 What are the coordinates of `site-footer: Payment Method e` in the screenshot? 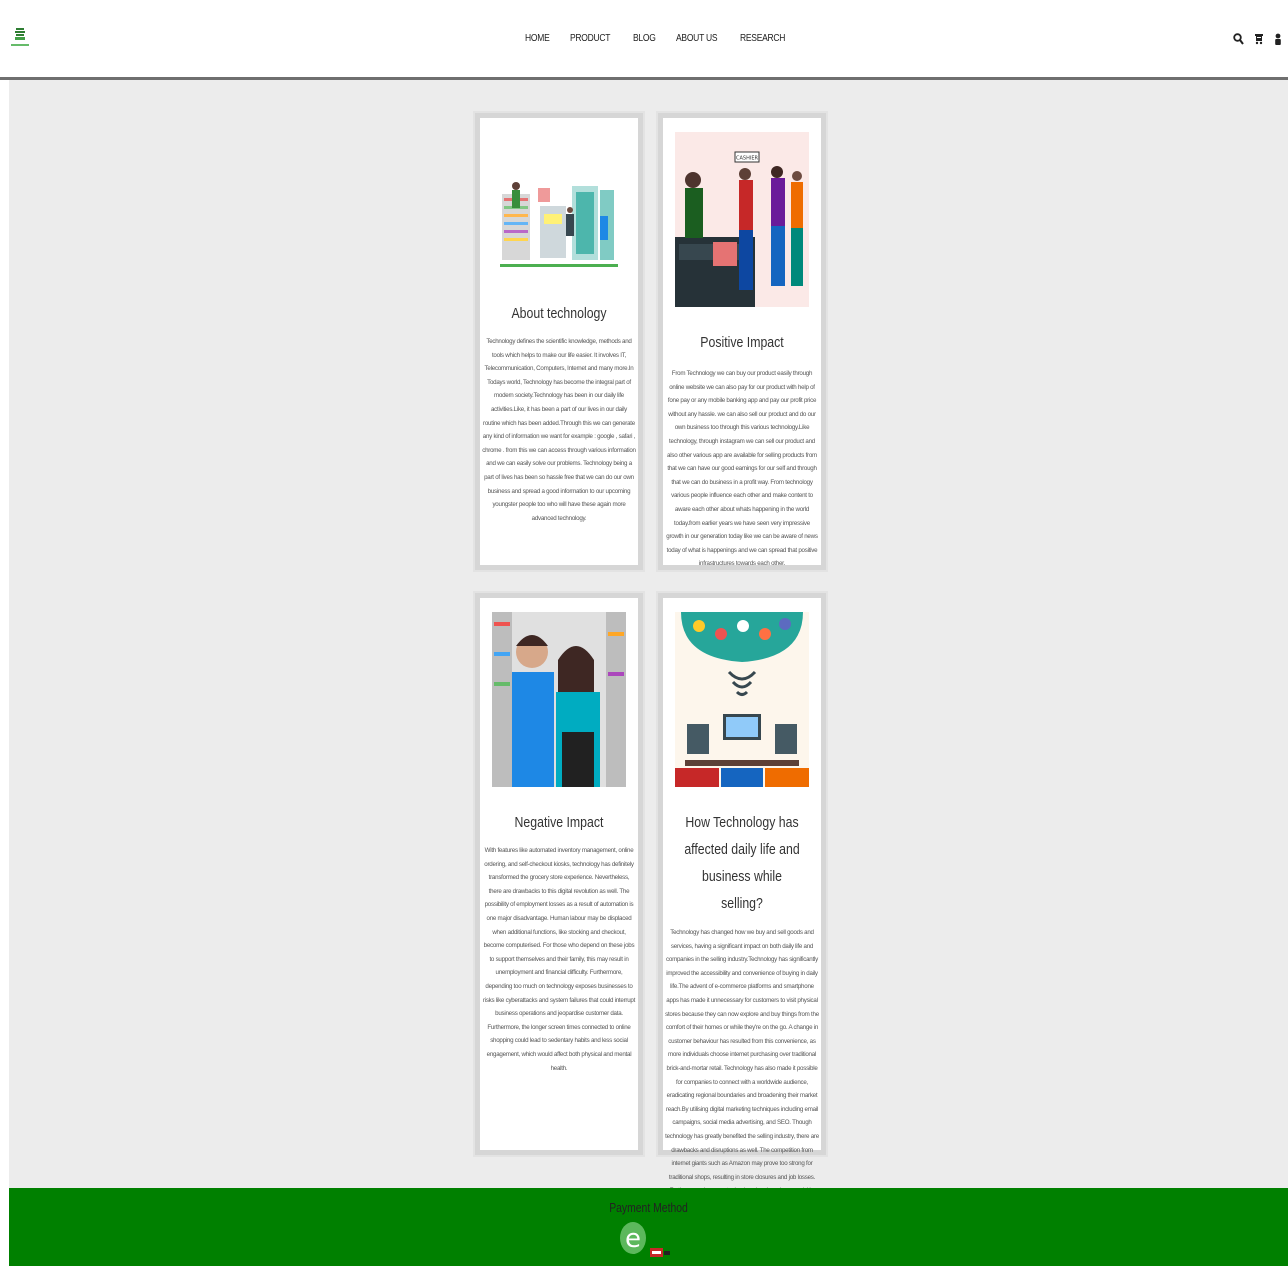 It's located at (648, 1227).